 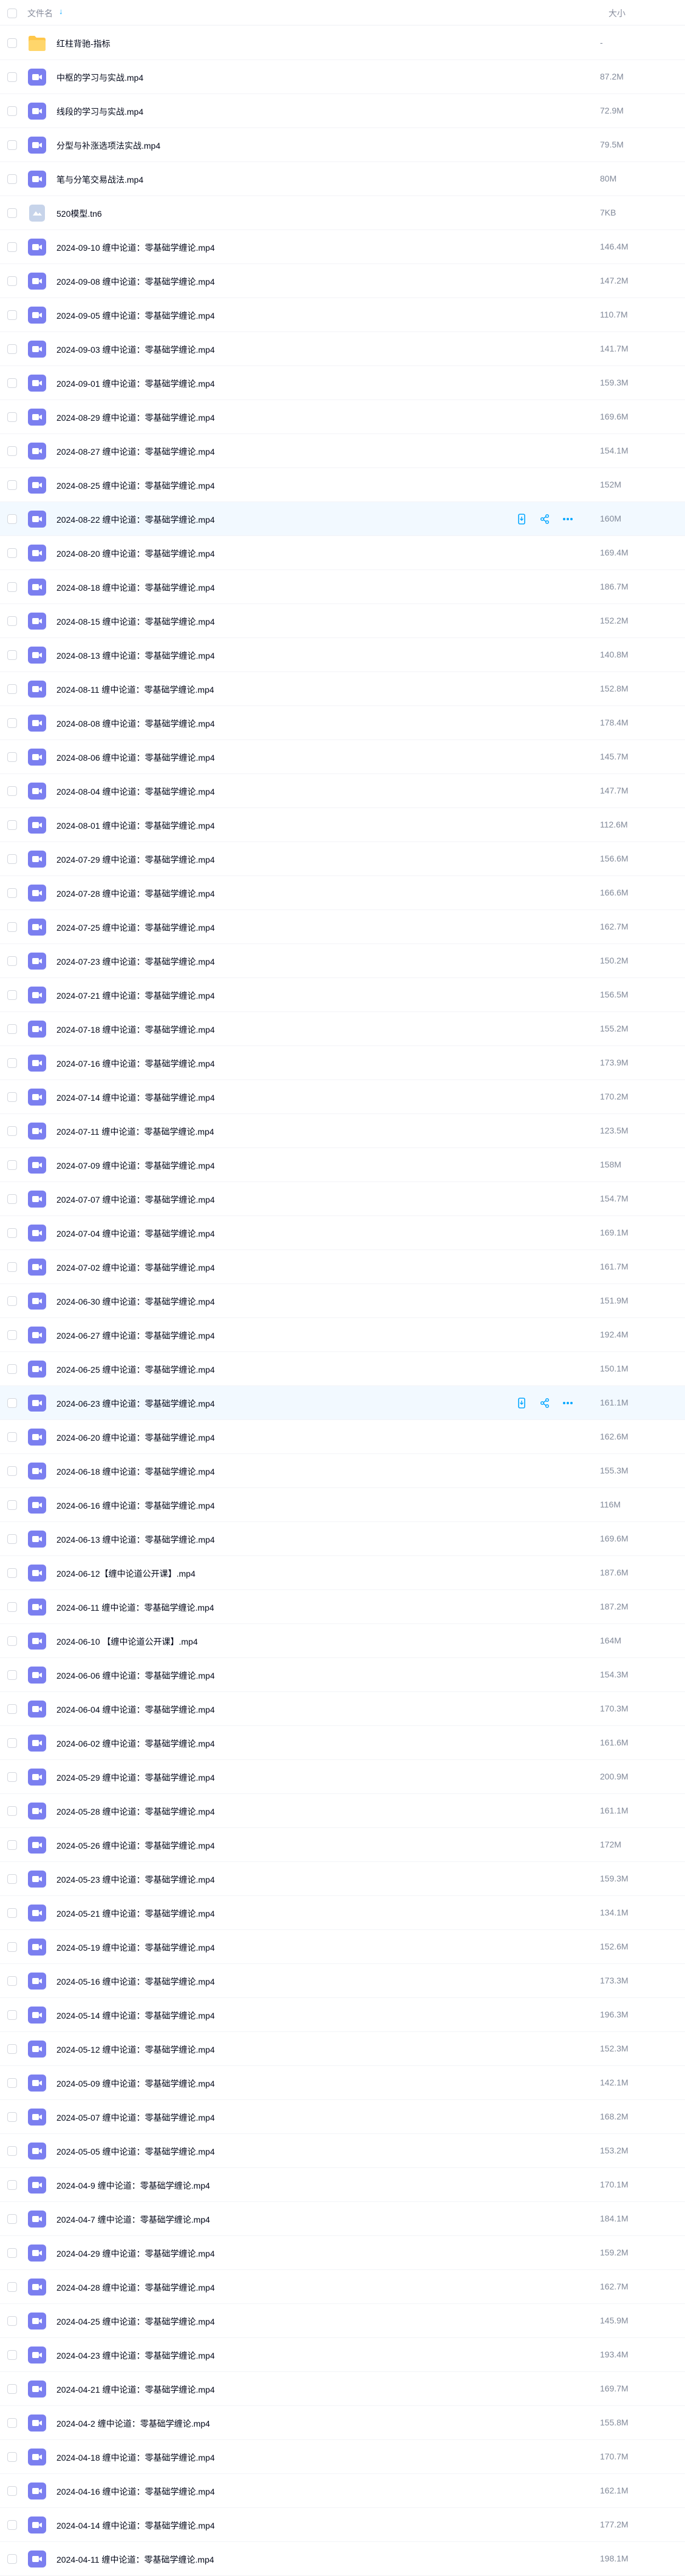 What do you see at coordinates (135, 758) in the screenshot?
I see `file-name: 2024-08-06 缠中论道：零基础学缠论.mp4` at bounding box center [135, 758].